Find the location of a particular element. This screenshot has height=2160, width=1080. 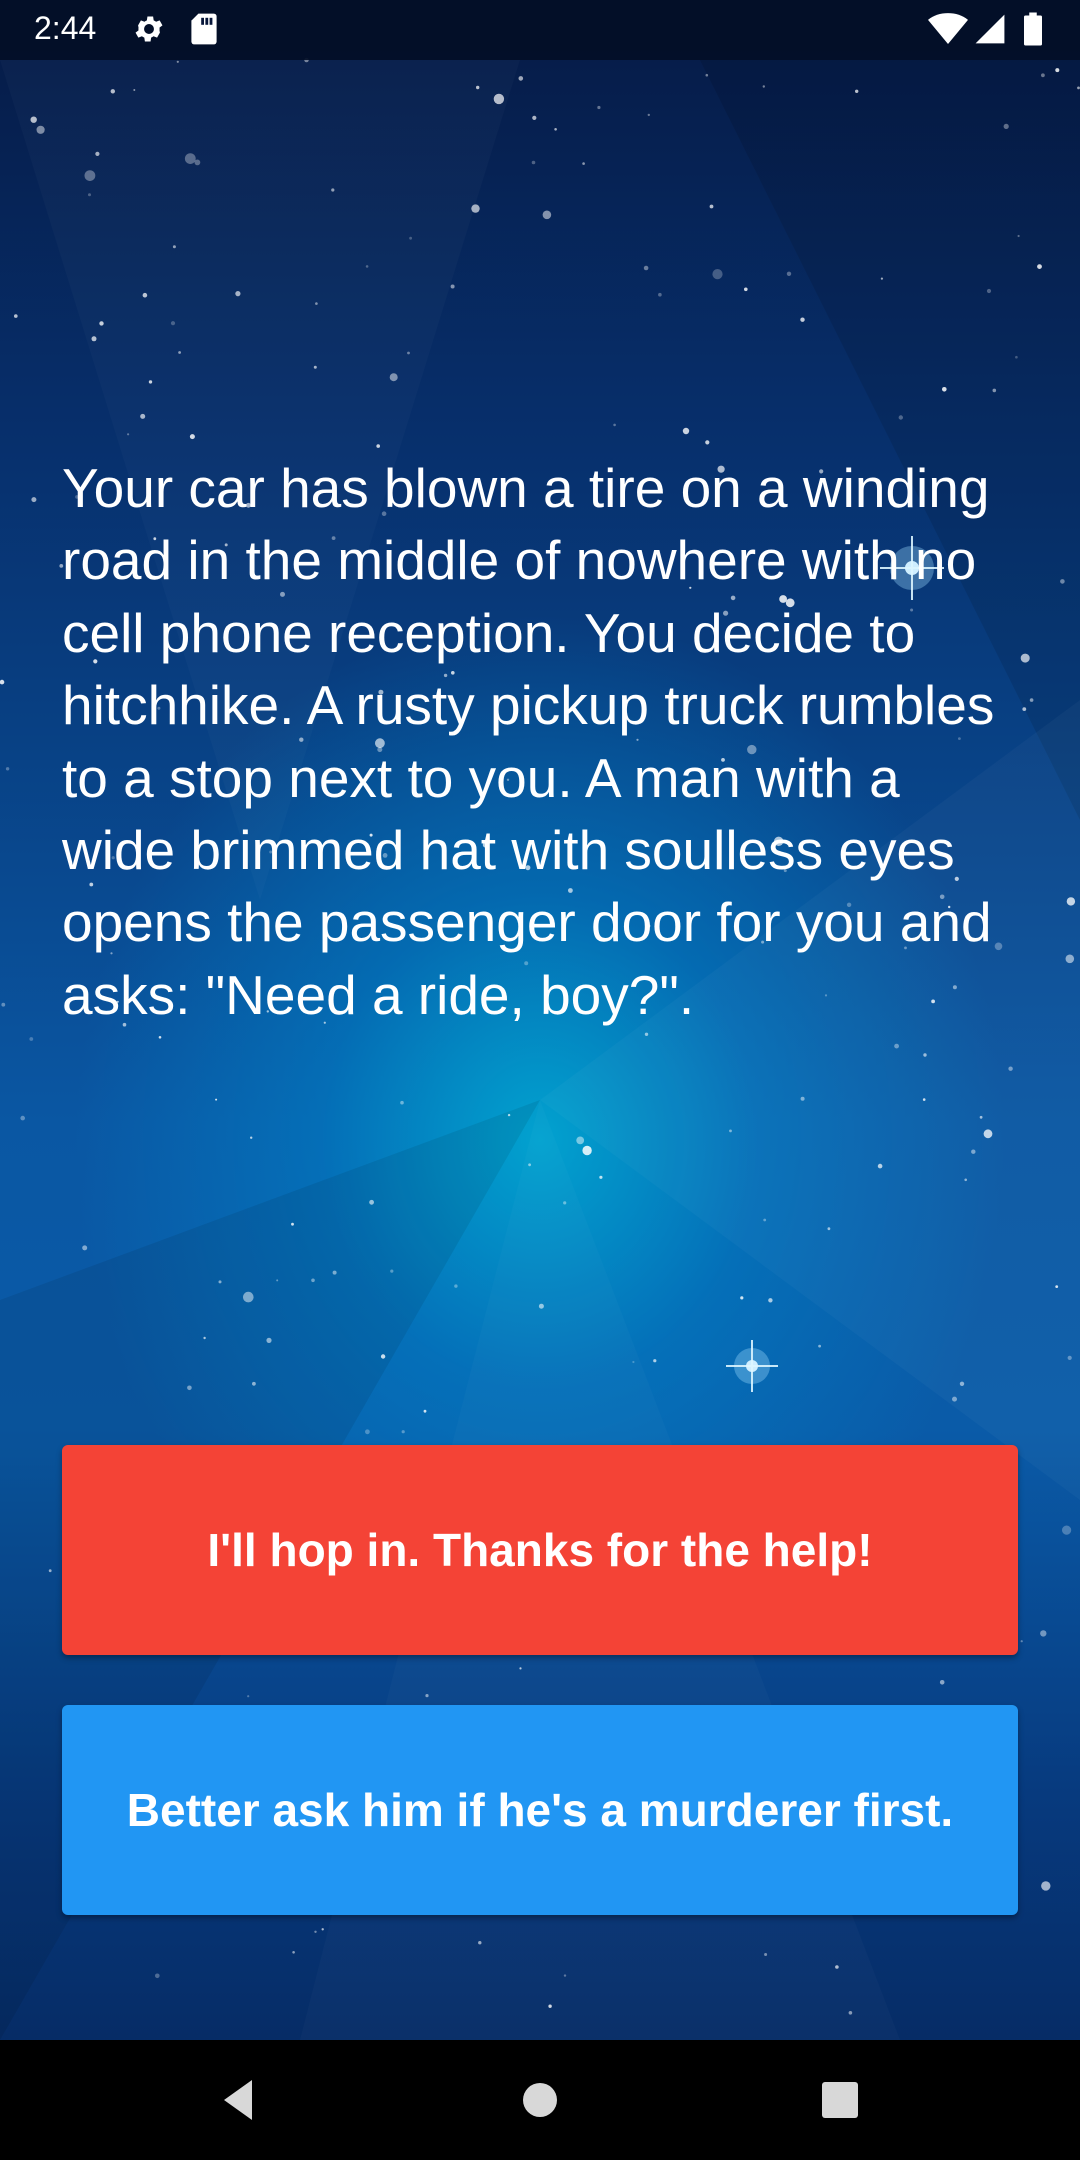

navigation-bar is located at coordinates (540, 2100).